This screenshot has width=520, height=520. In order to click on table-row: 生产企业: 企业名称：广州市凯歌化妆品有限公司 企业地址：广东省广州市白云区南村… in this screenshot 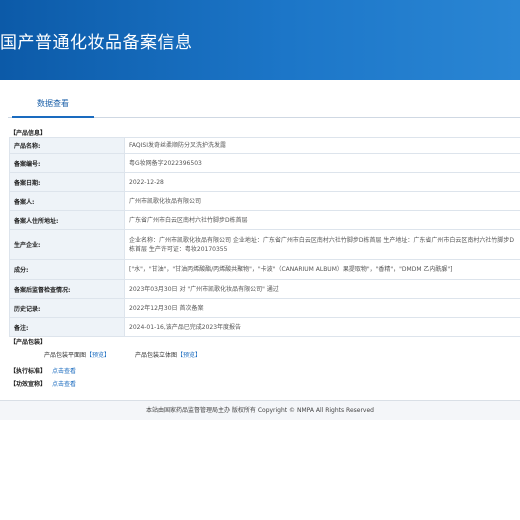, I will do `click(264, 244)`.